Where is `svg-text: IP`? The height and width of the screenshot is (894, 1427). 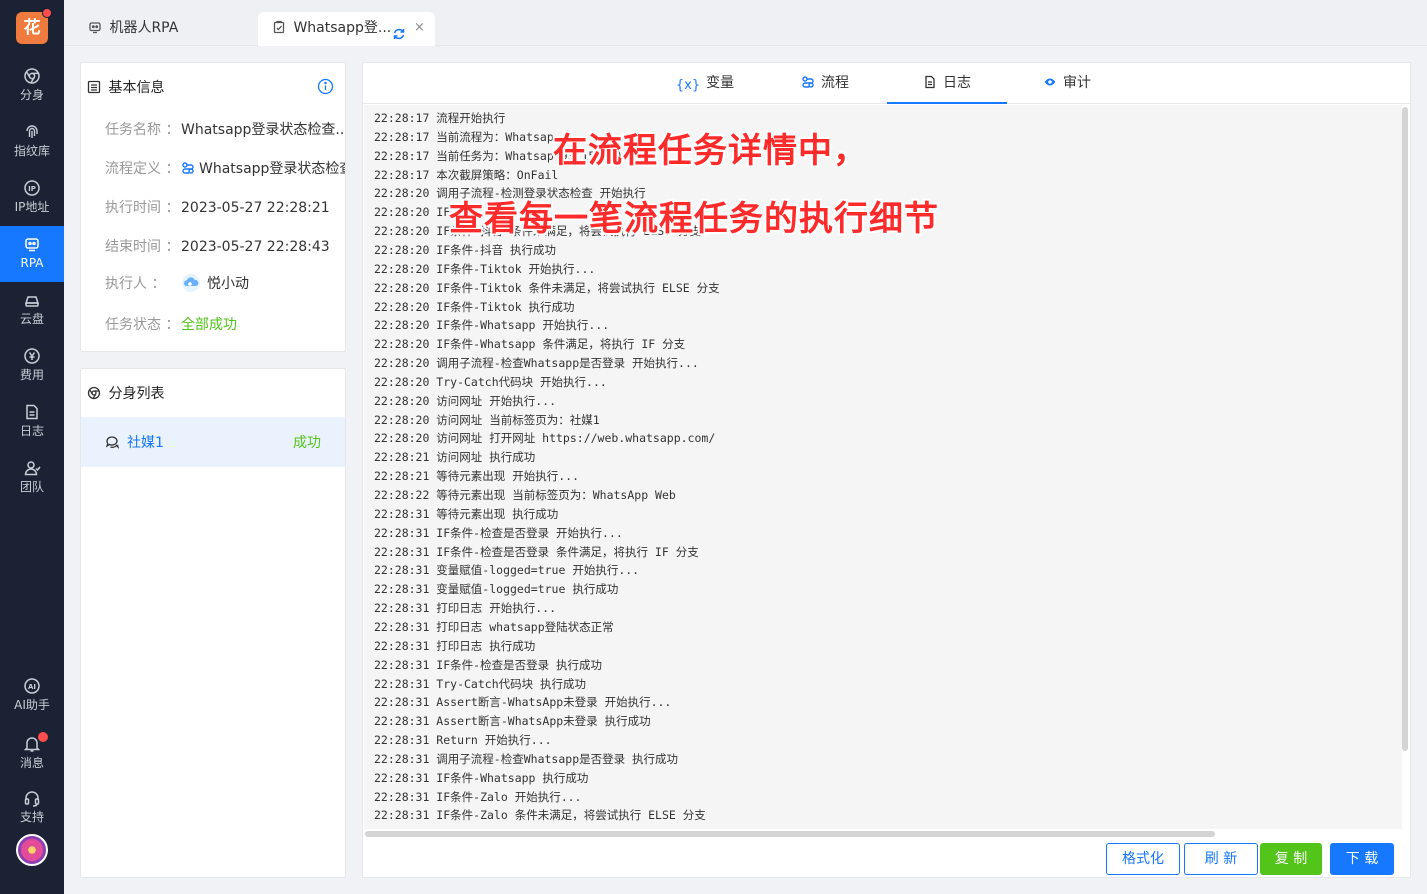 svg-text: IP is located at coordinates (32, 189).